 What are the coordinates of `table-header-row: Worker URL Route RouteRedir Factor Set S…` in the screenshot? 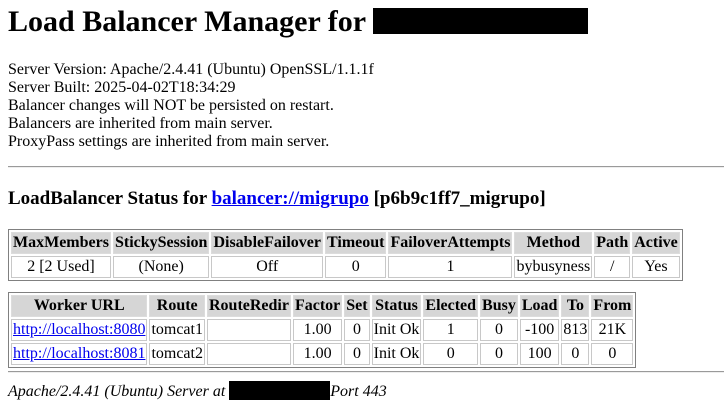 It's located at (322, 306).